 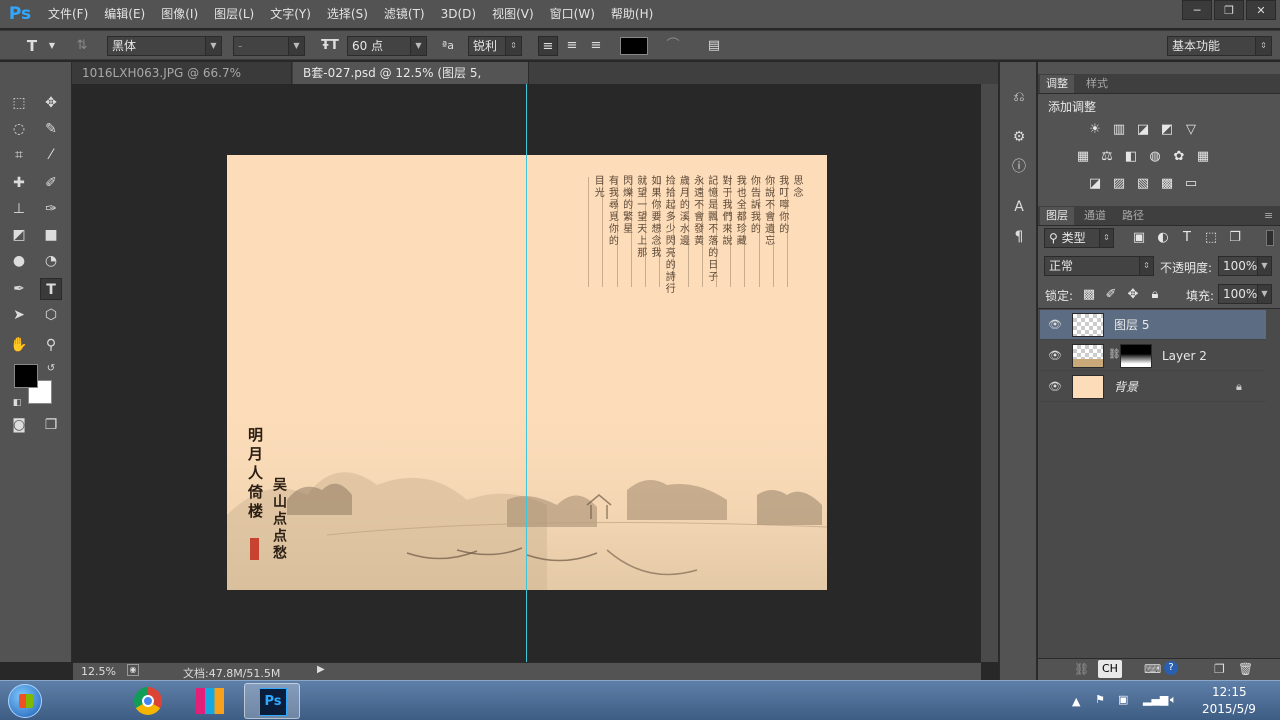 What do you see at coordinates (1019, 97) in the screenshot?
I see `history-panel-icon: ⎌` at bounding box center [1019, 97].